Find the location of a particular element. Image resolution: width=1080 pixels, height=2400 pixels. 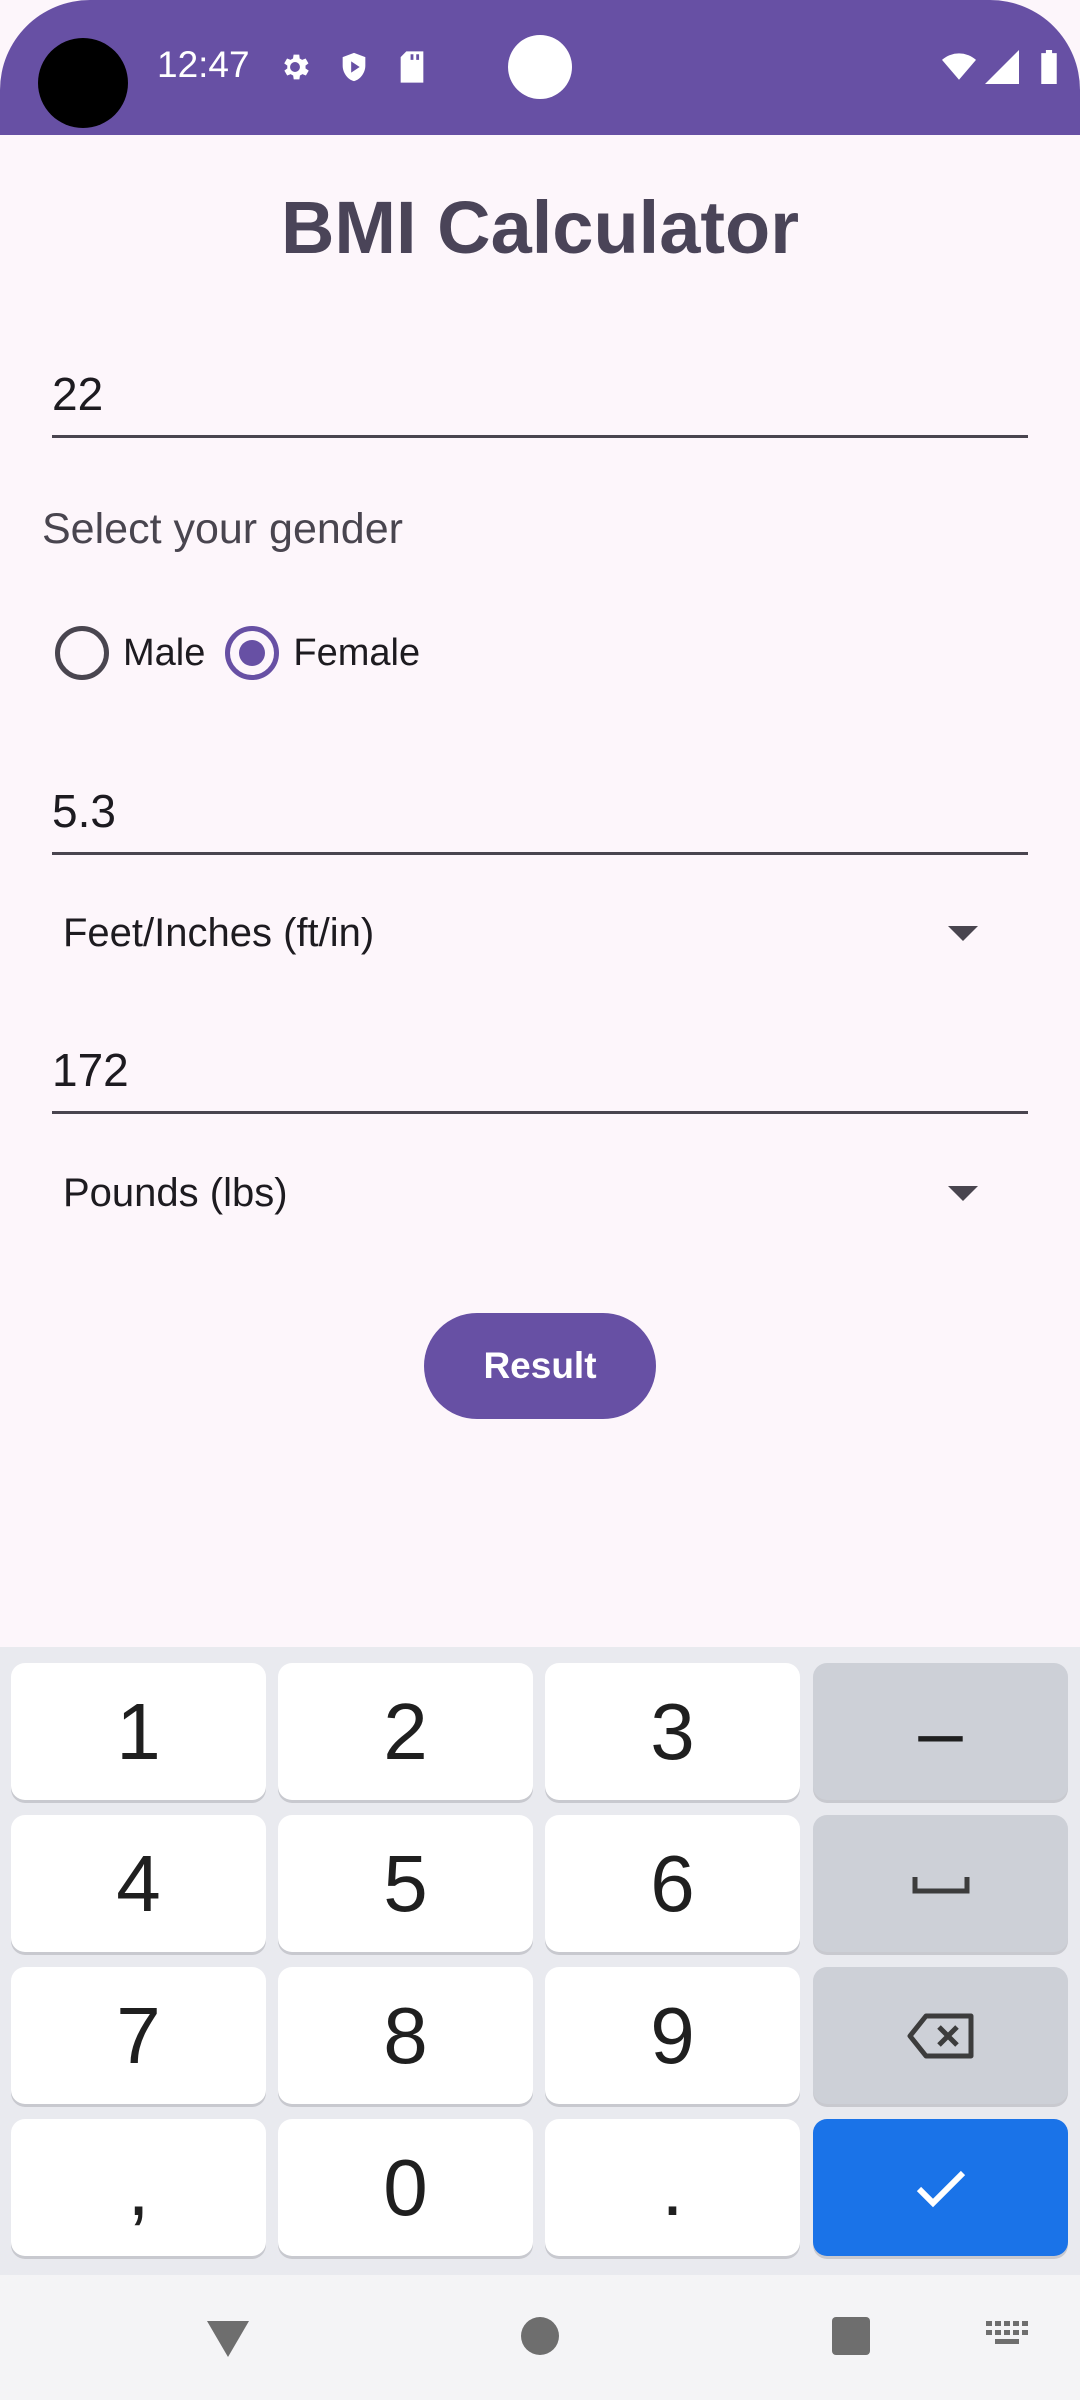

key-5: 5 is located at coordinates (405, 1883).